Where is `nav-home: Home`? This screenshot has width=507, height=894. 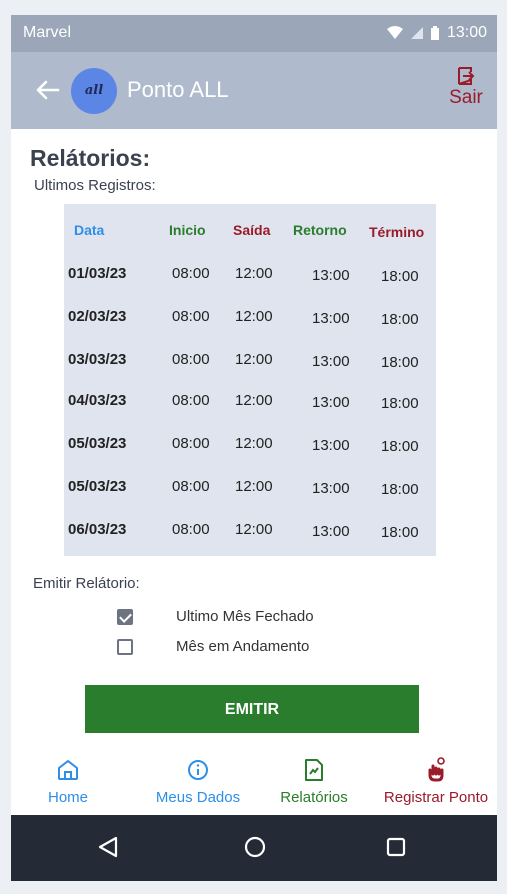 nav-home: Home is located at coordinates (68, 781).